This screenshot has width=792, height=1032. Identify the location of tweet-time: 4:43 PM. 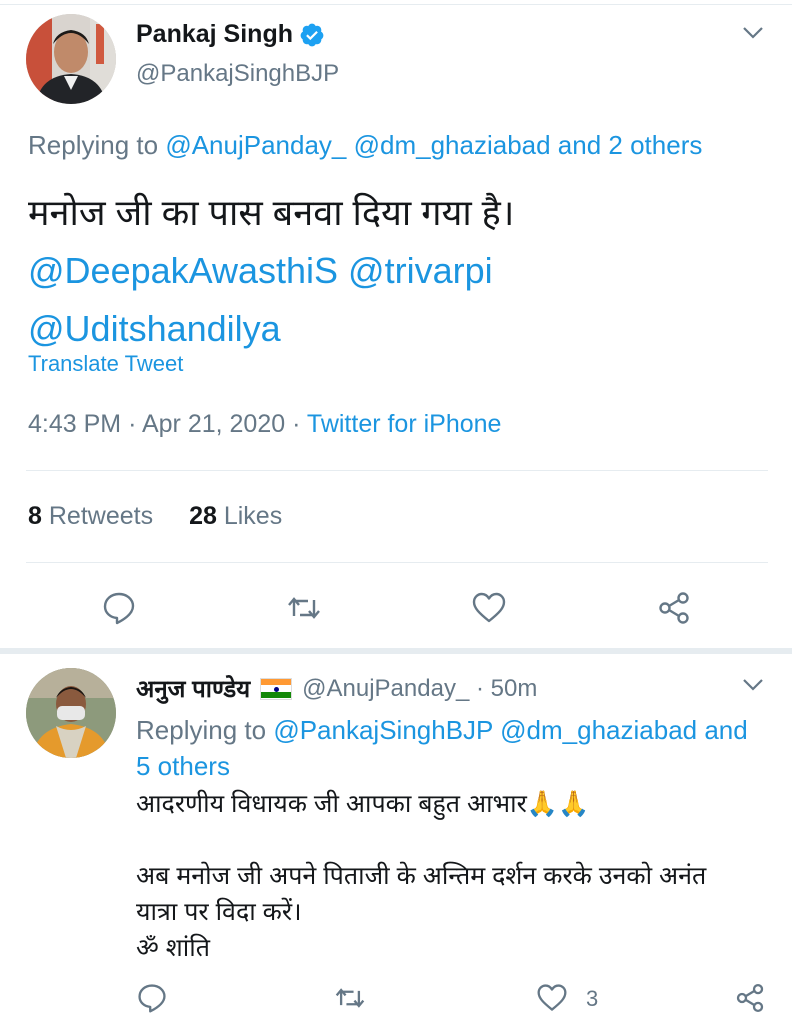
(74, 424).